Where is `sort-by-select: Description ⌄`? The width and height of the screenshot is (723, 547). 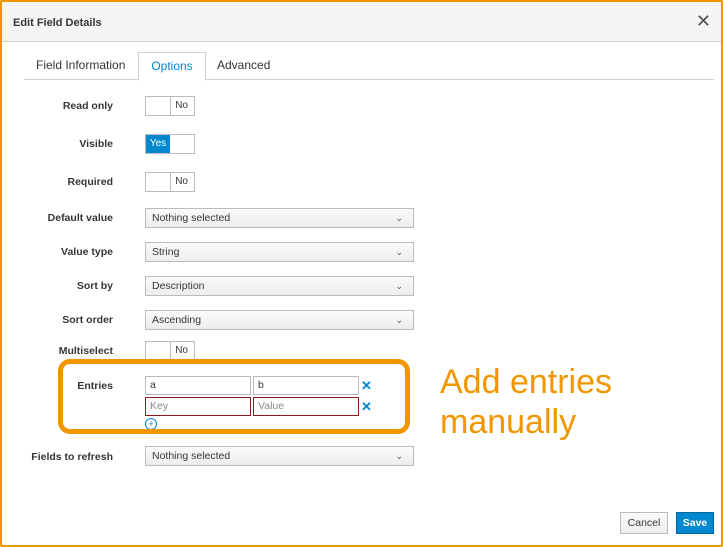
sort-by-select: Description ⌄ is located at coordinates (279, 286).